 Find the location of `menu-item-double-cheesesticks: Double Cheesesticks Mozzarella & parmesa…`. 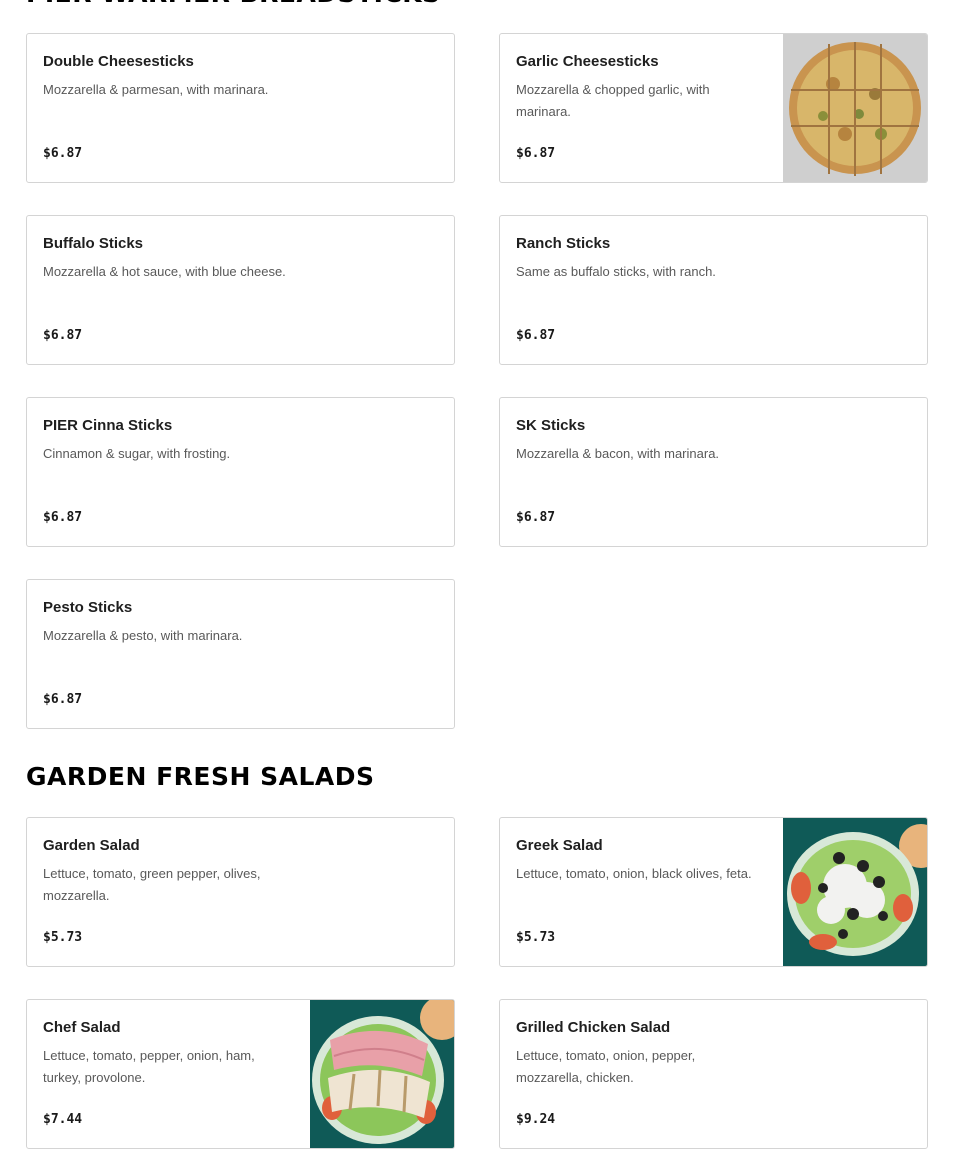

menu-item-double-cheesesticks: Double Cheesesticks Mozzarella & parmesa… is located at coordinates (240, 108).